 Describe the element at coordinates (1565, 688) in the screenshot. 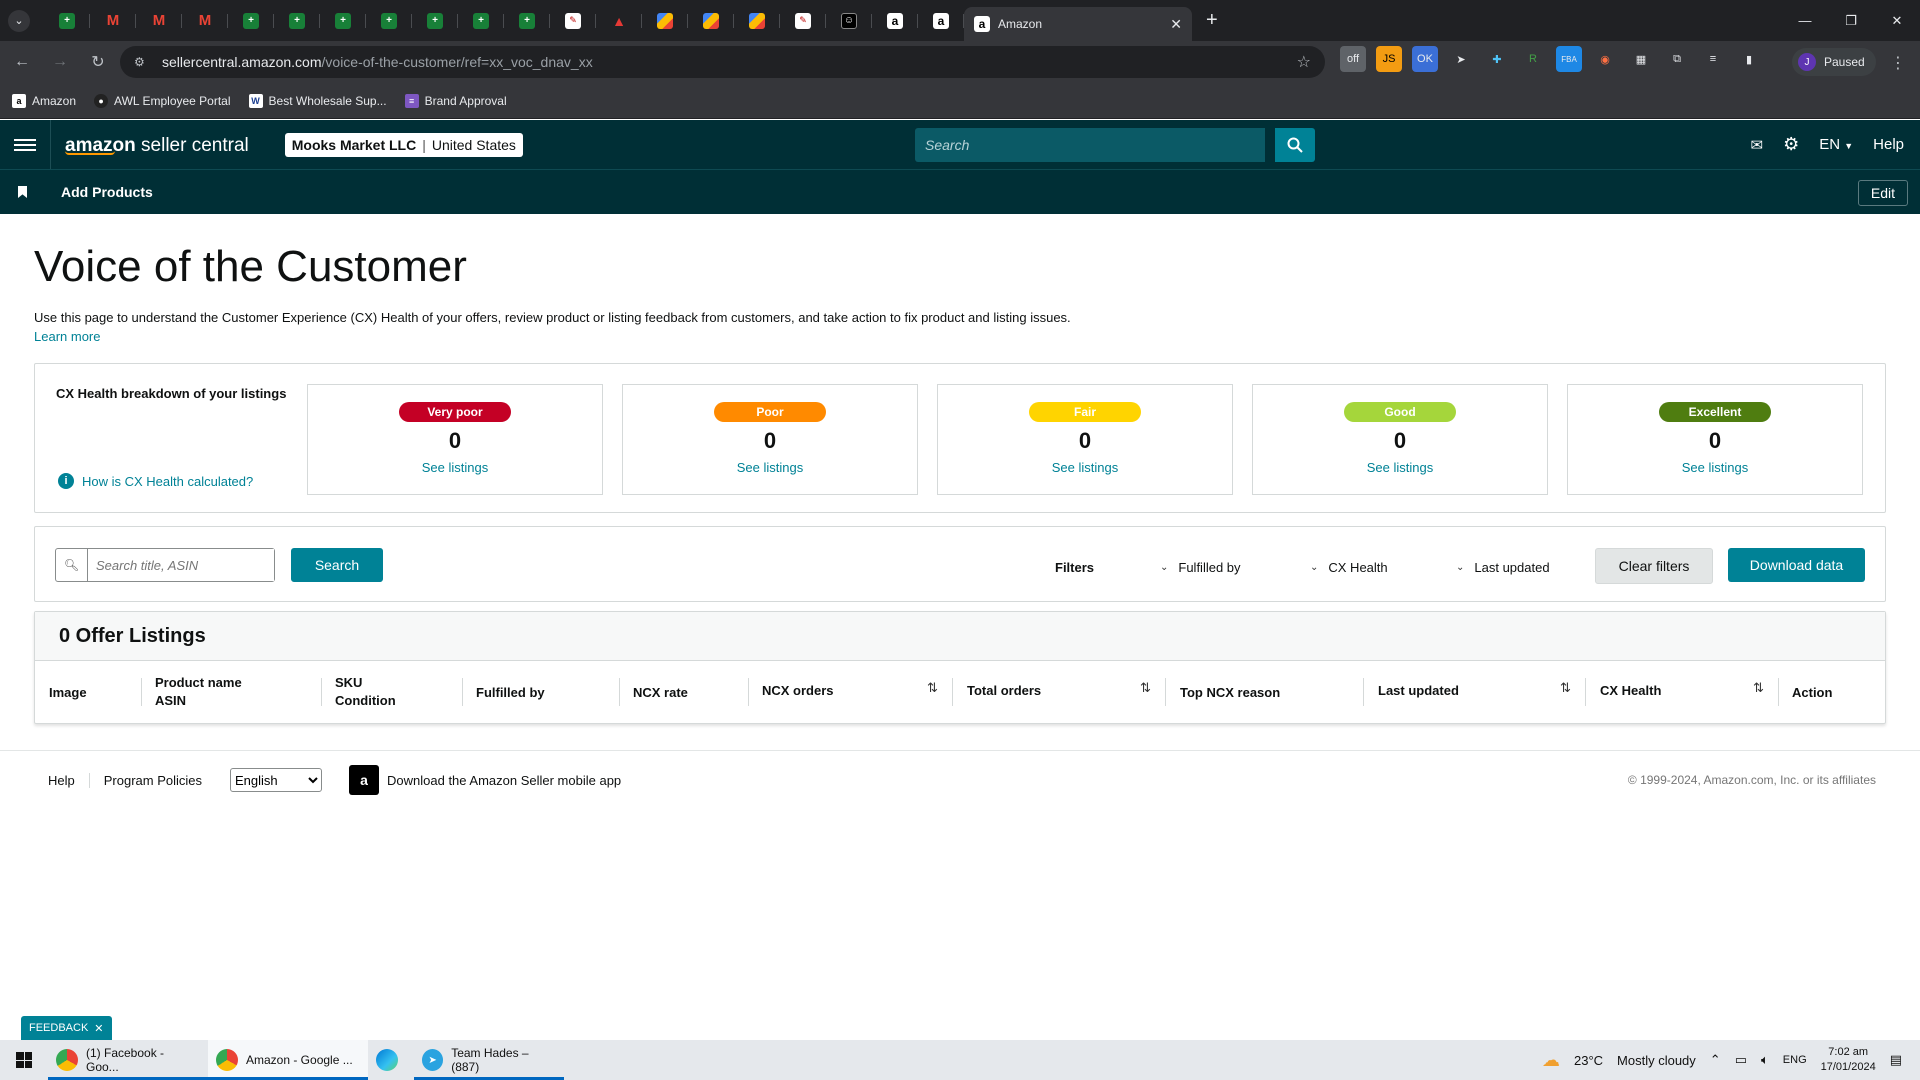

I see `sort-last-updated-icon: ⇅` at that location.